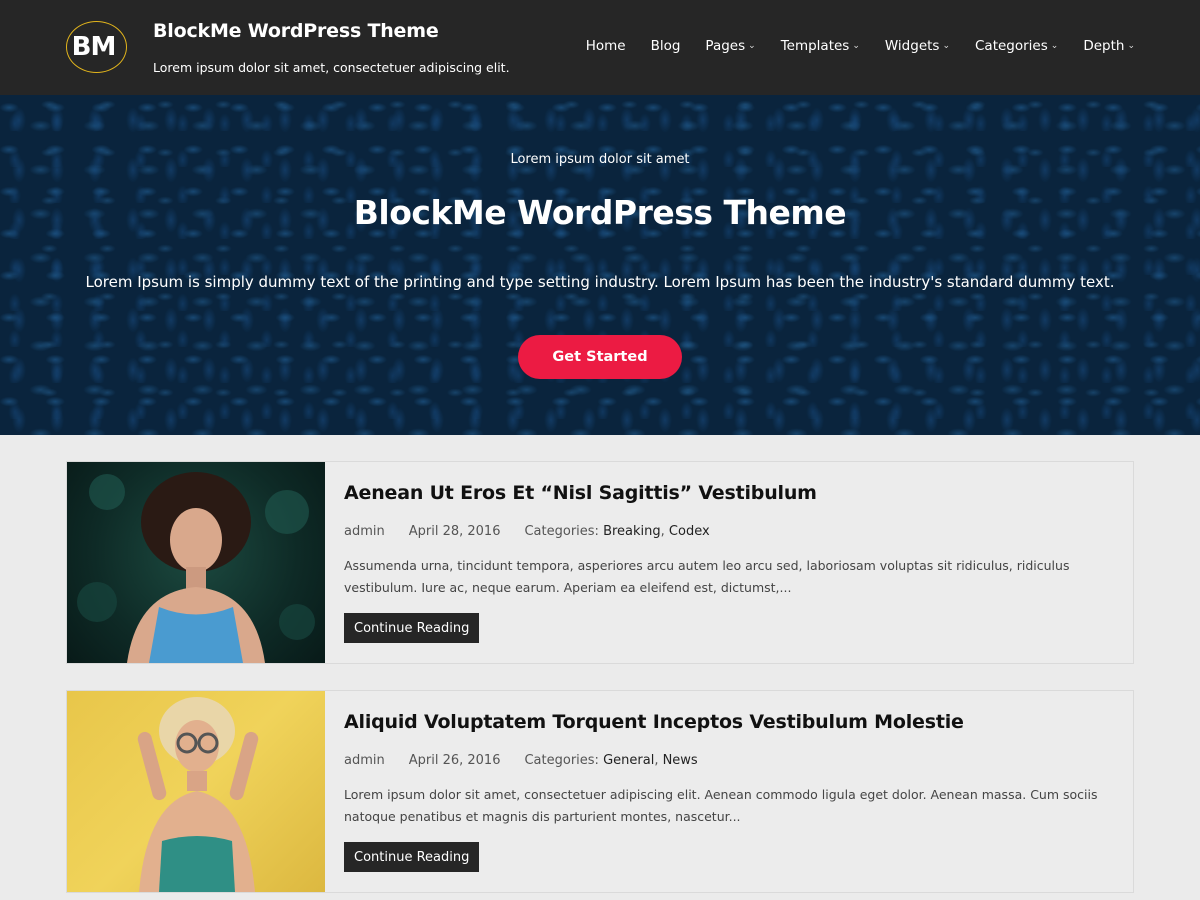  Describe the element at coordinates (1011, 46) in the screenshot. I see `nav-label: Categories` at that location.